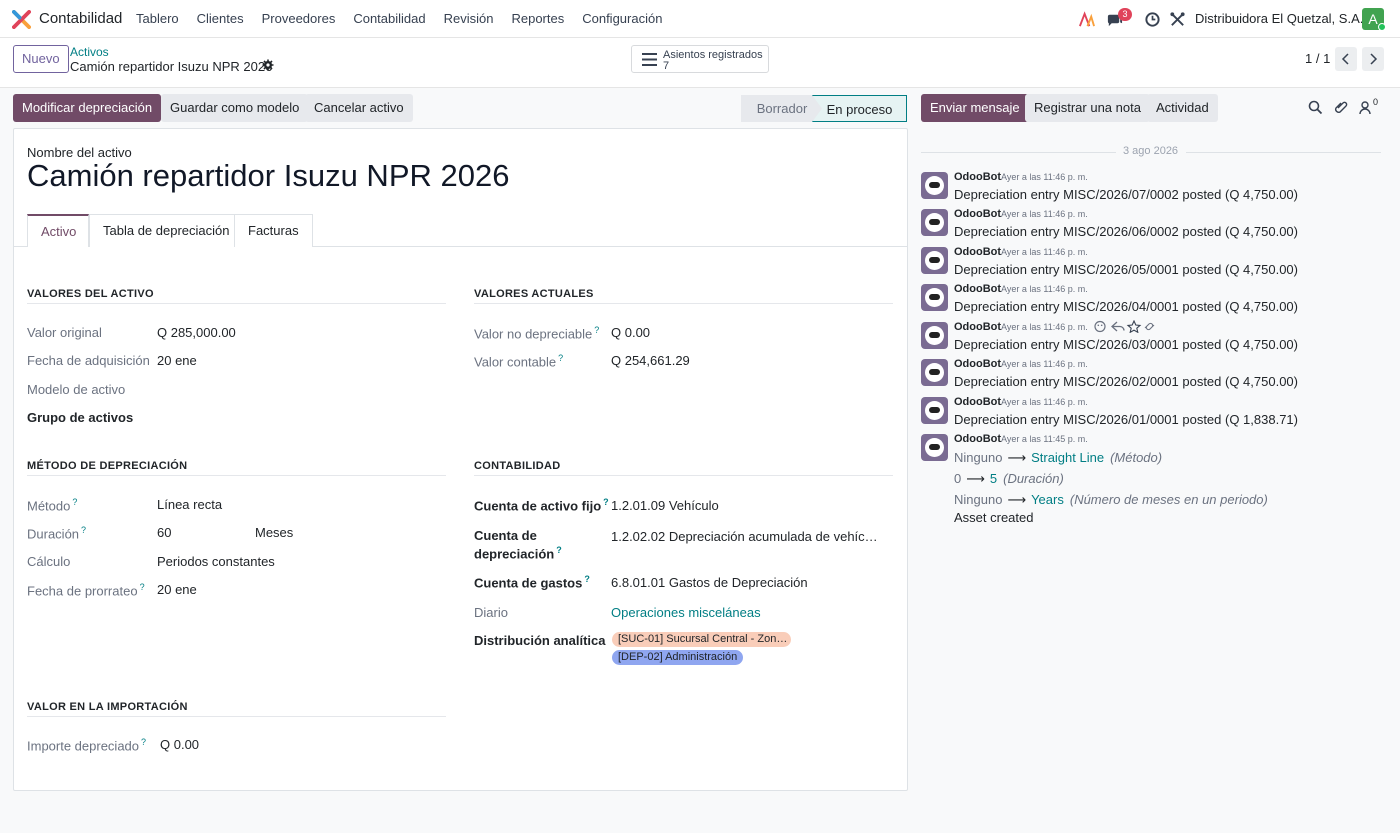  I want to click on tracking-old-value: 0, so click(958, 478).